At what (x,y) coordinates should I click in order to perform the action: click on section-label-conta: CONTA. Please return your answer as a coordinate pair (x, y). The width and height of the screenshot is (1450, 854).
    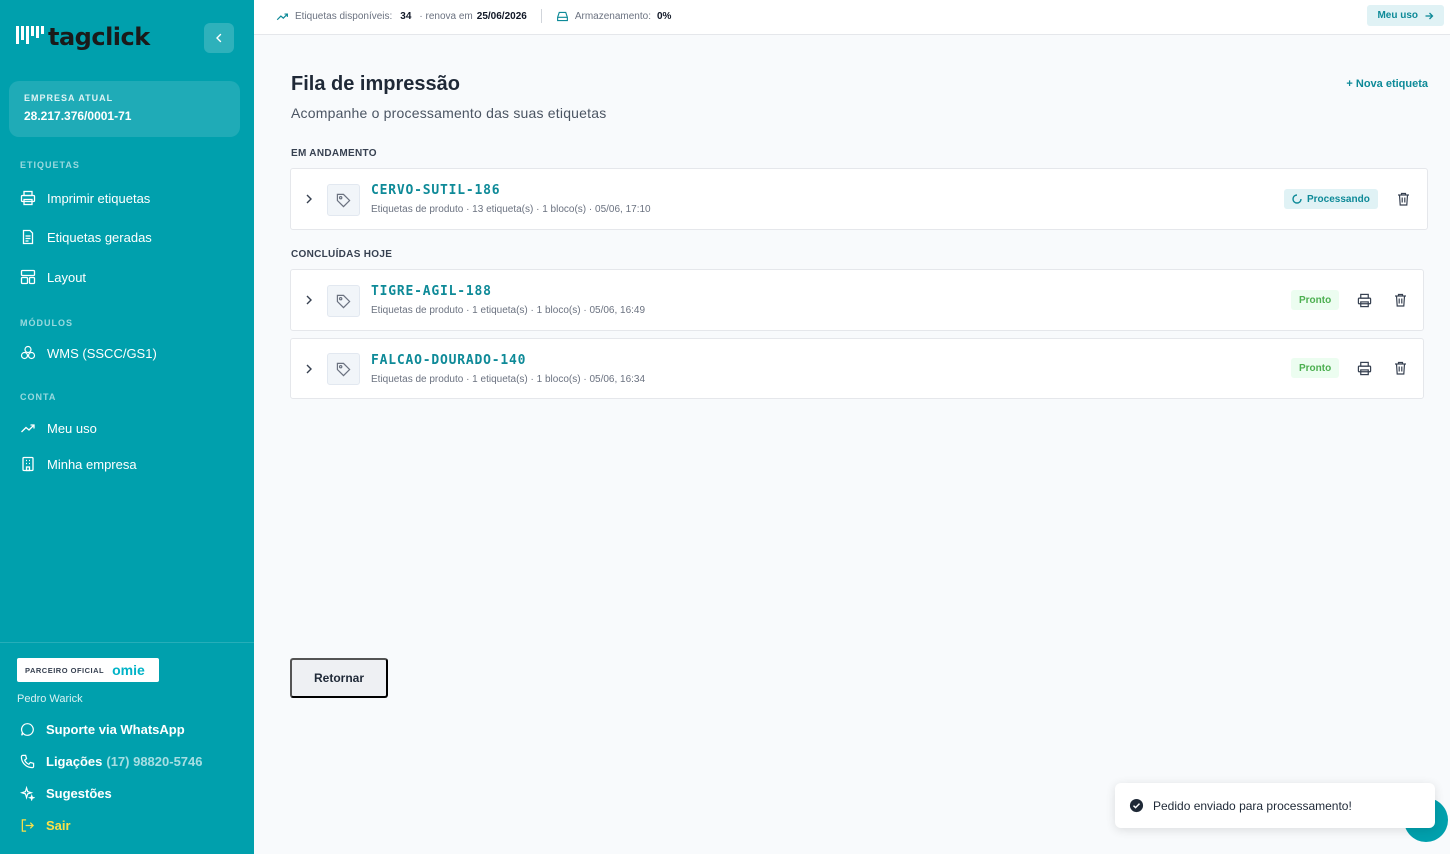
    Looking at the image, I should click on (38, 397).